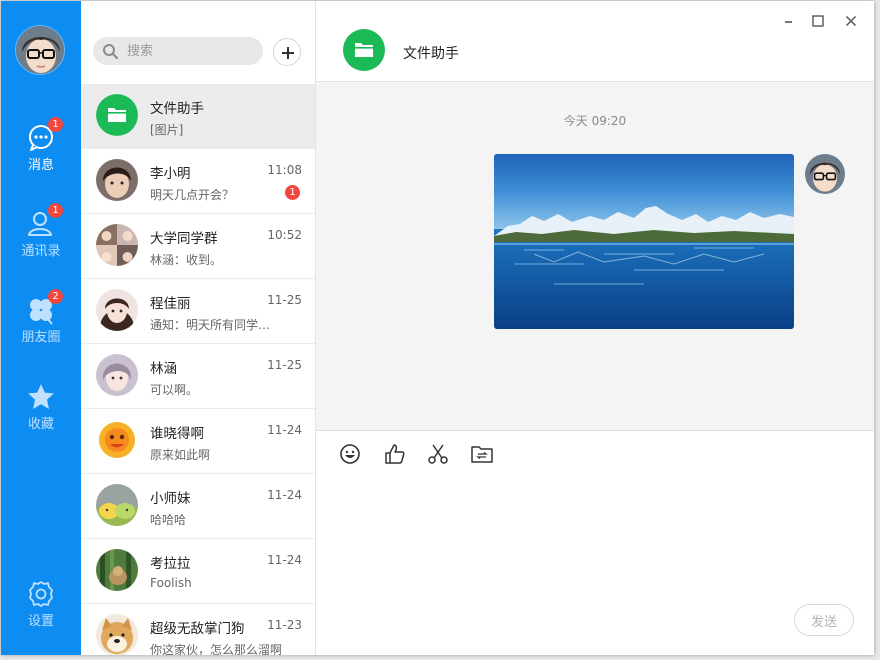 The image size is (880, 660). What do you see at coordinates (177, 434) in the screenshot?
I see `conversation-name: 谁晓得啊` at bounding box center [177, 434].